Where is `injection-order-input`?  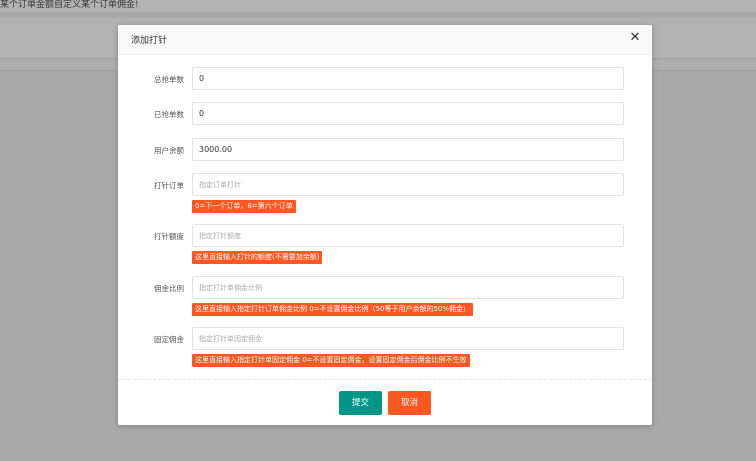
injection-order-input is located at coordinates (408, 184).